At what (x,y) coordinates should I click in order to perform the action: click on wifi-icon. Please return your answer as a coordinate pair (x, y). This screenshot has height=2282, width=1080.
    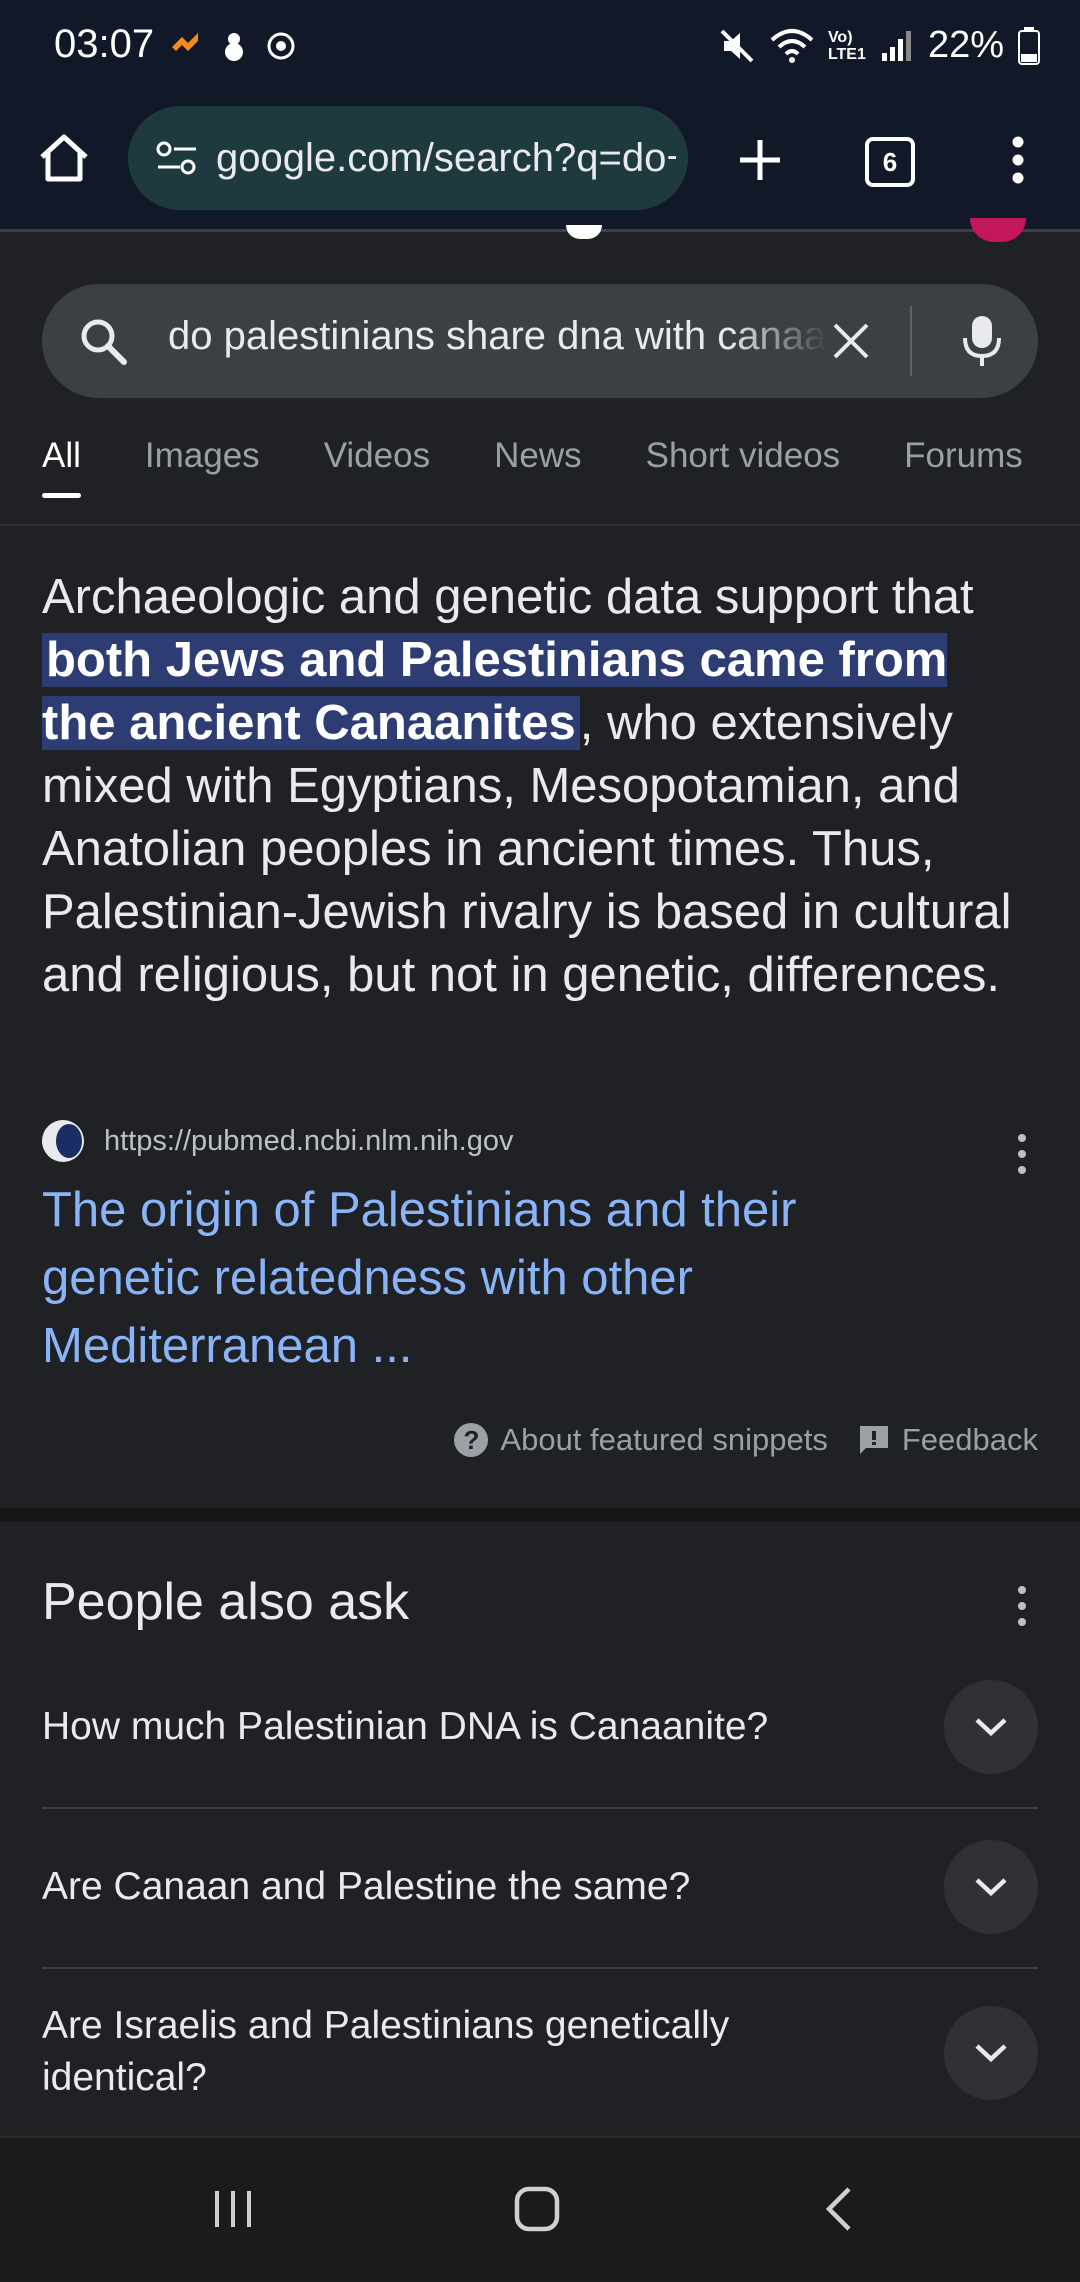
    Looking at the image, I should click on (792, 45).